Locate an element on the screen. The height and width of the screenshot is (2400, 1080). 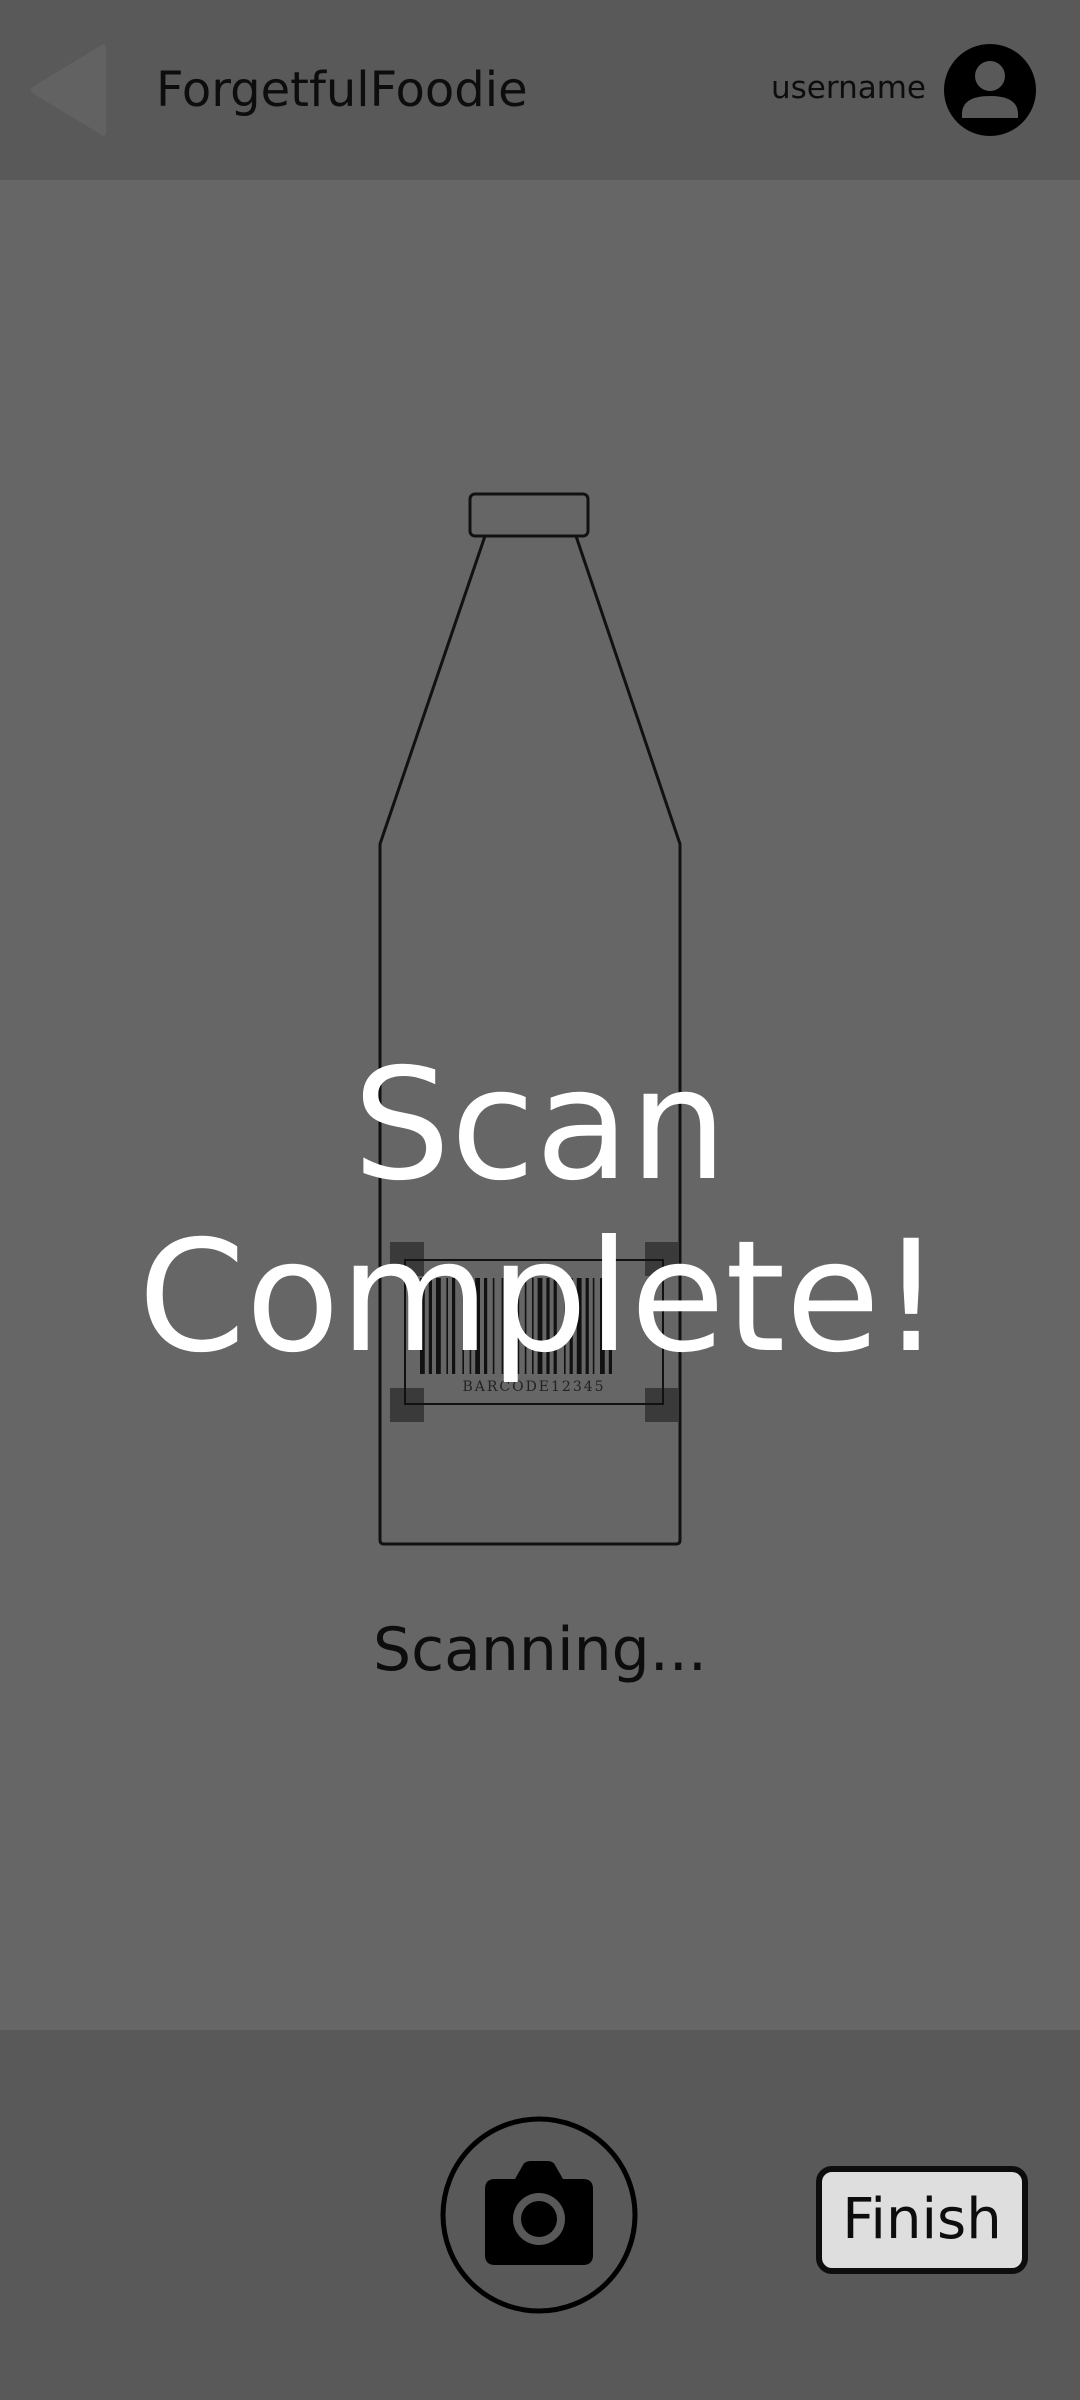
camera-icon is located at coordinates (539, 2215).